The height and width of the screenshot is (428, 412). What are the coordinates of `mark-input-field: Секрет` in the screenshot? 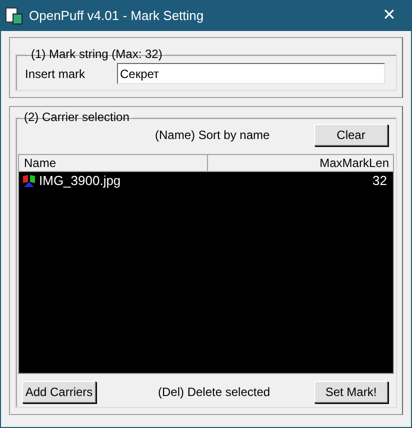 It's located at (251, 73).